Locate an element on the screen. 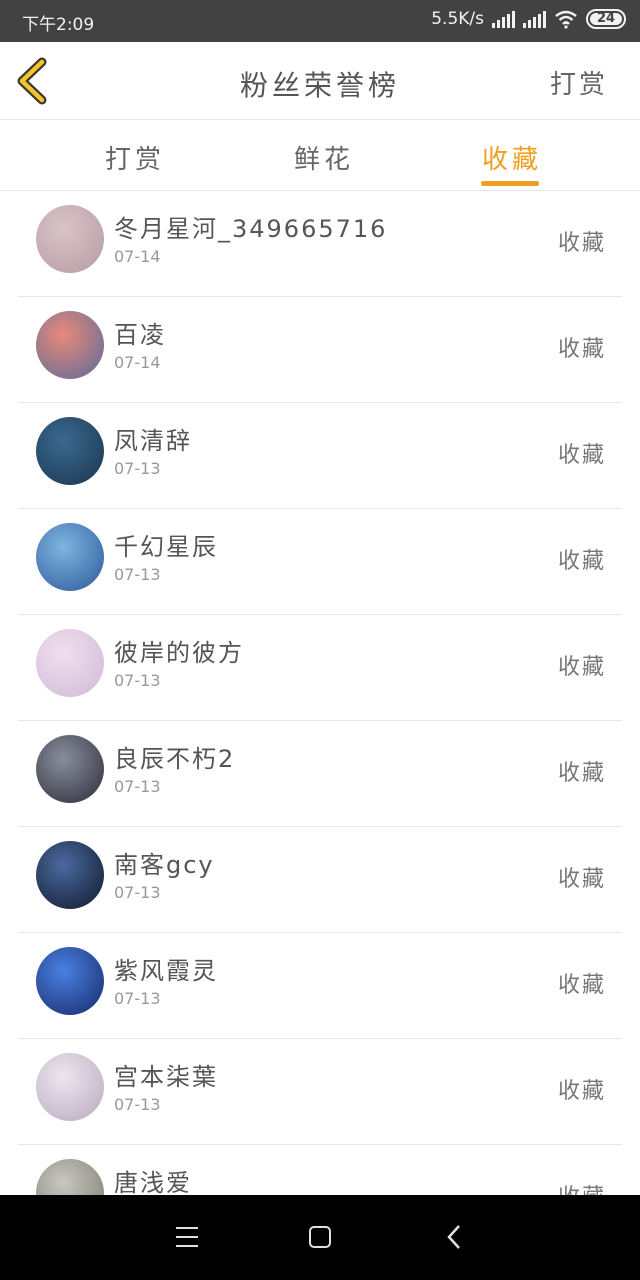  home-icon is located at coordinates (320, 1237).